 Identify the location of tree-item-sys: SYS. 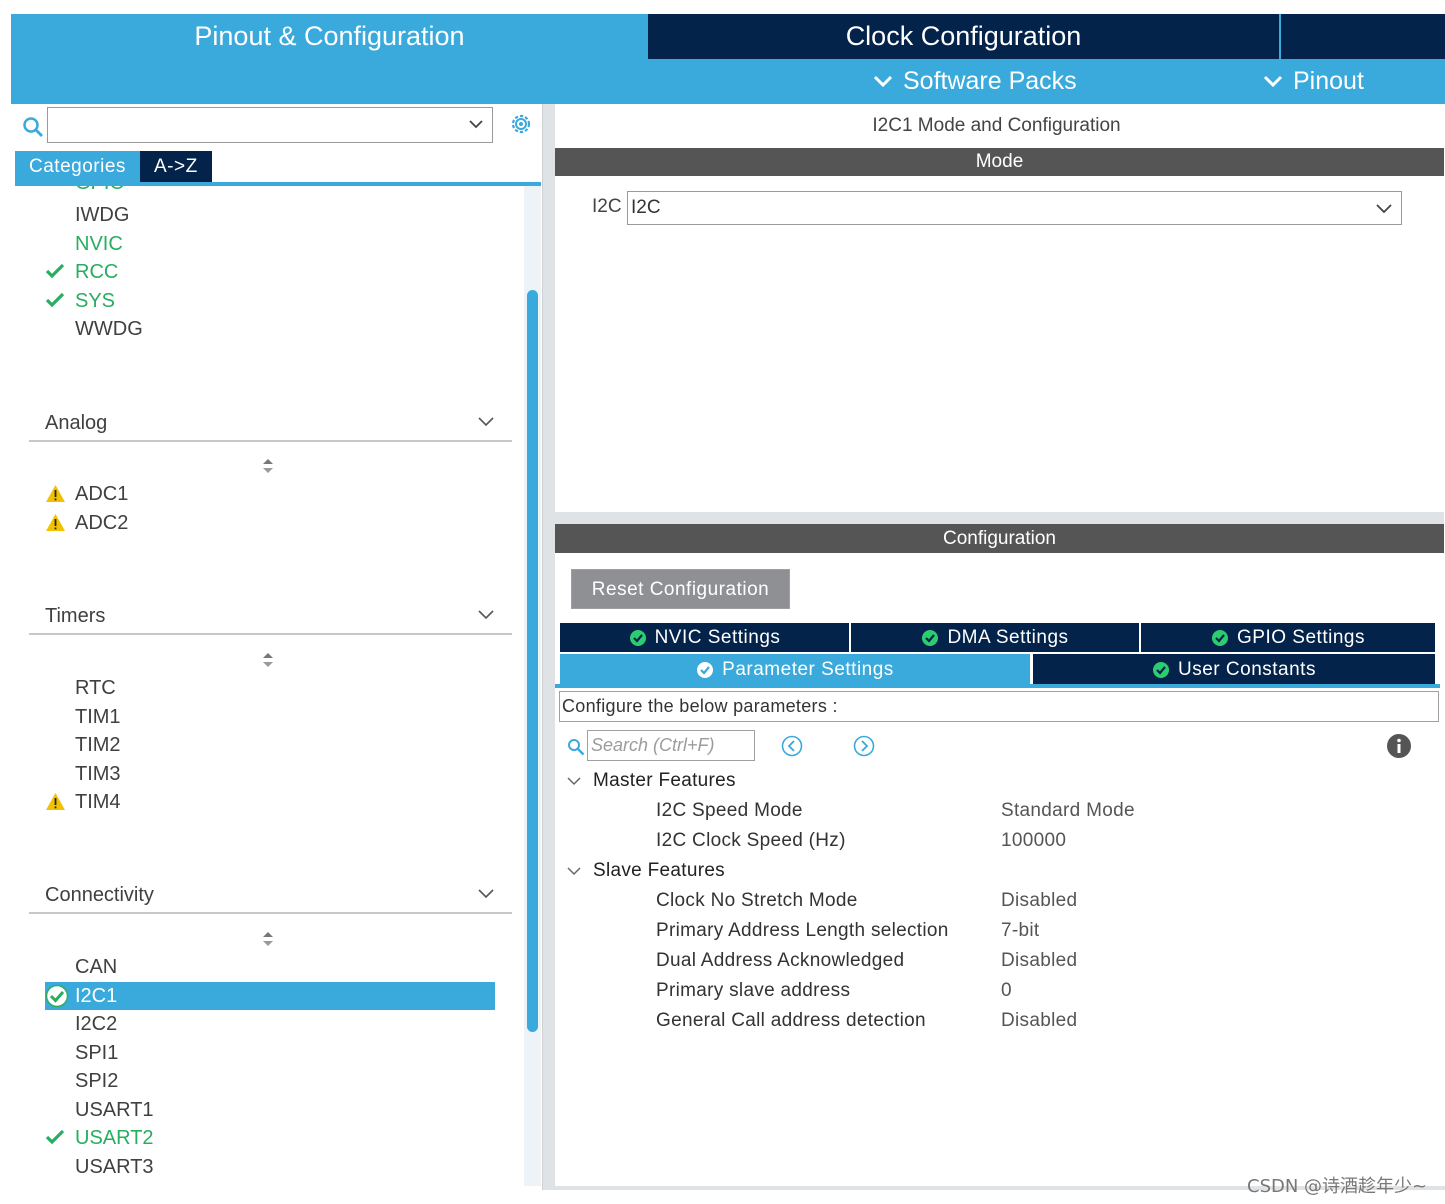
(80, 301).